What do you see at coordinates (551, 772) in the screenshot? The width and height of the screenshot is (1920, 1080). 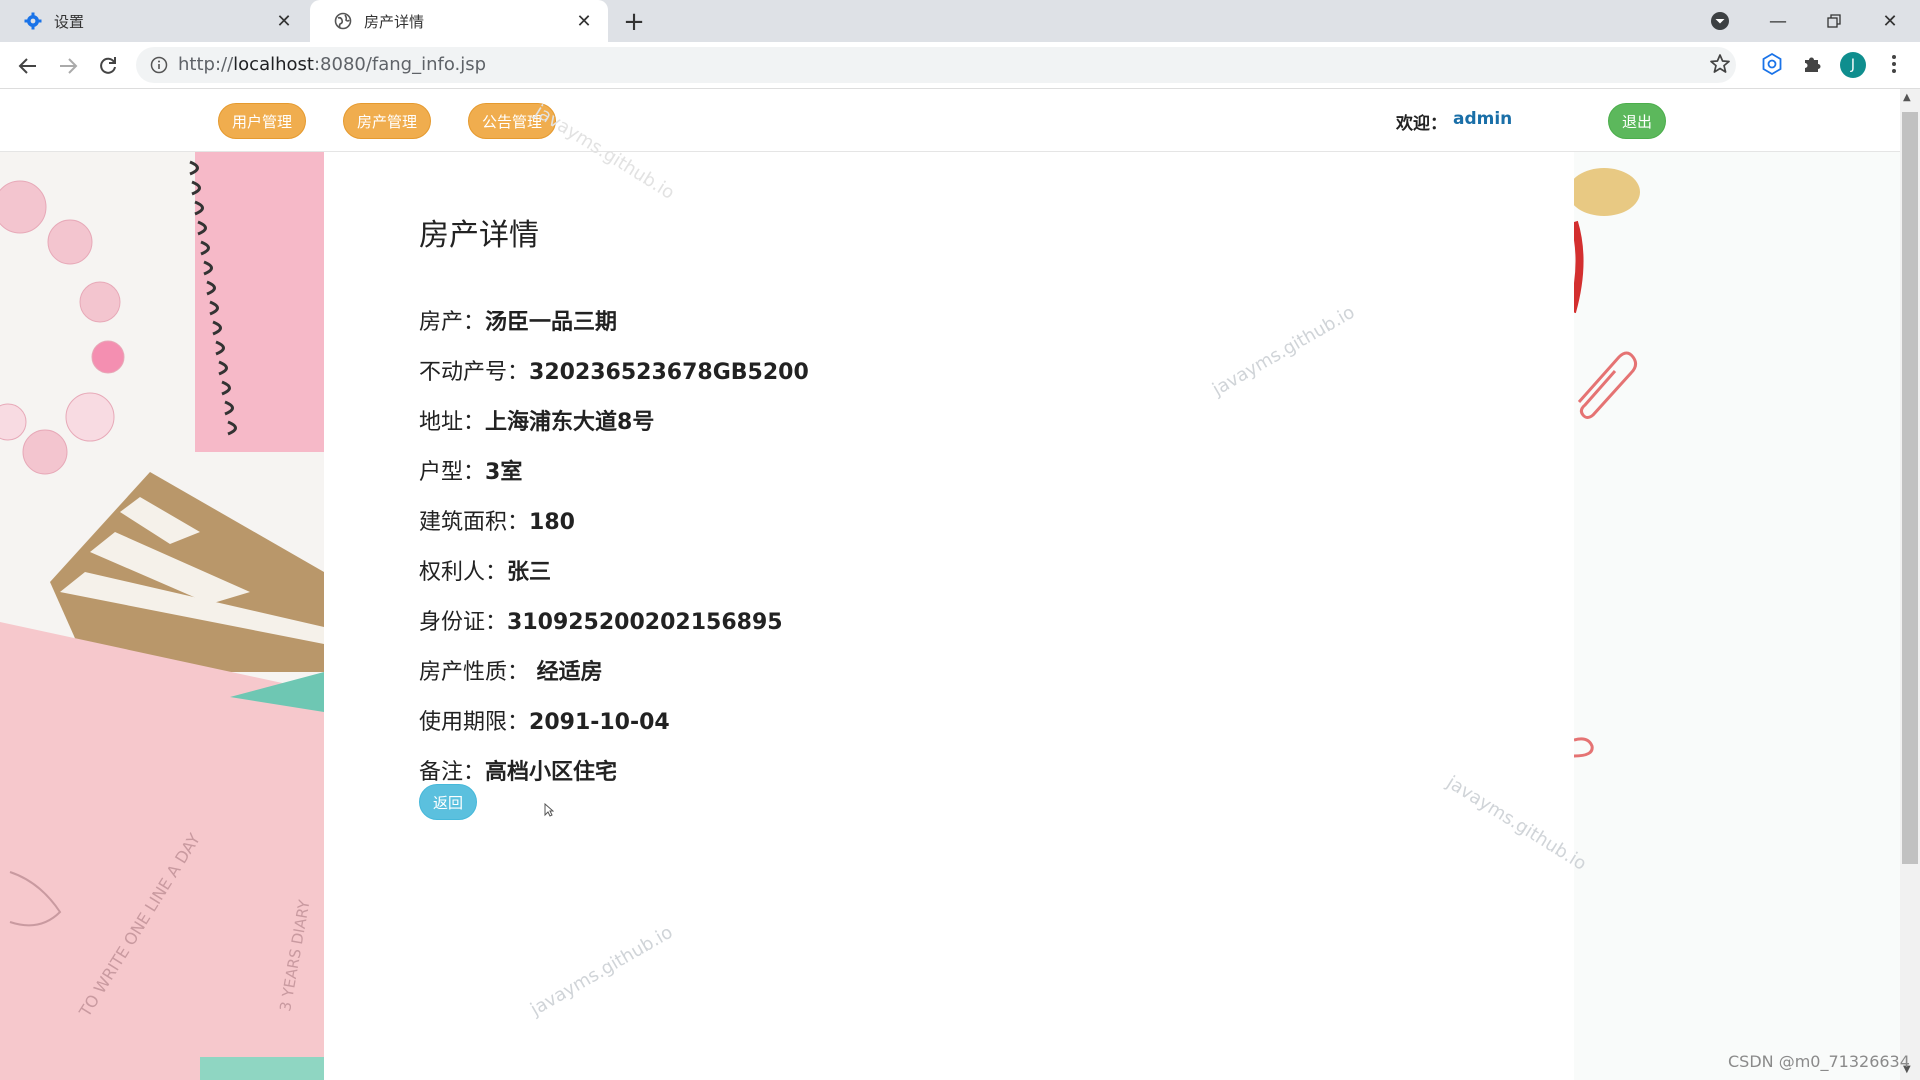 I see `field-value: 高档小区住宅` at bounding box center [551, 772].